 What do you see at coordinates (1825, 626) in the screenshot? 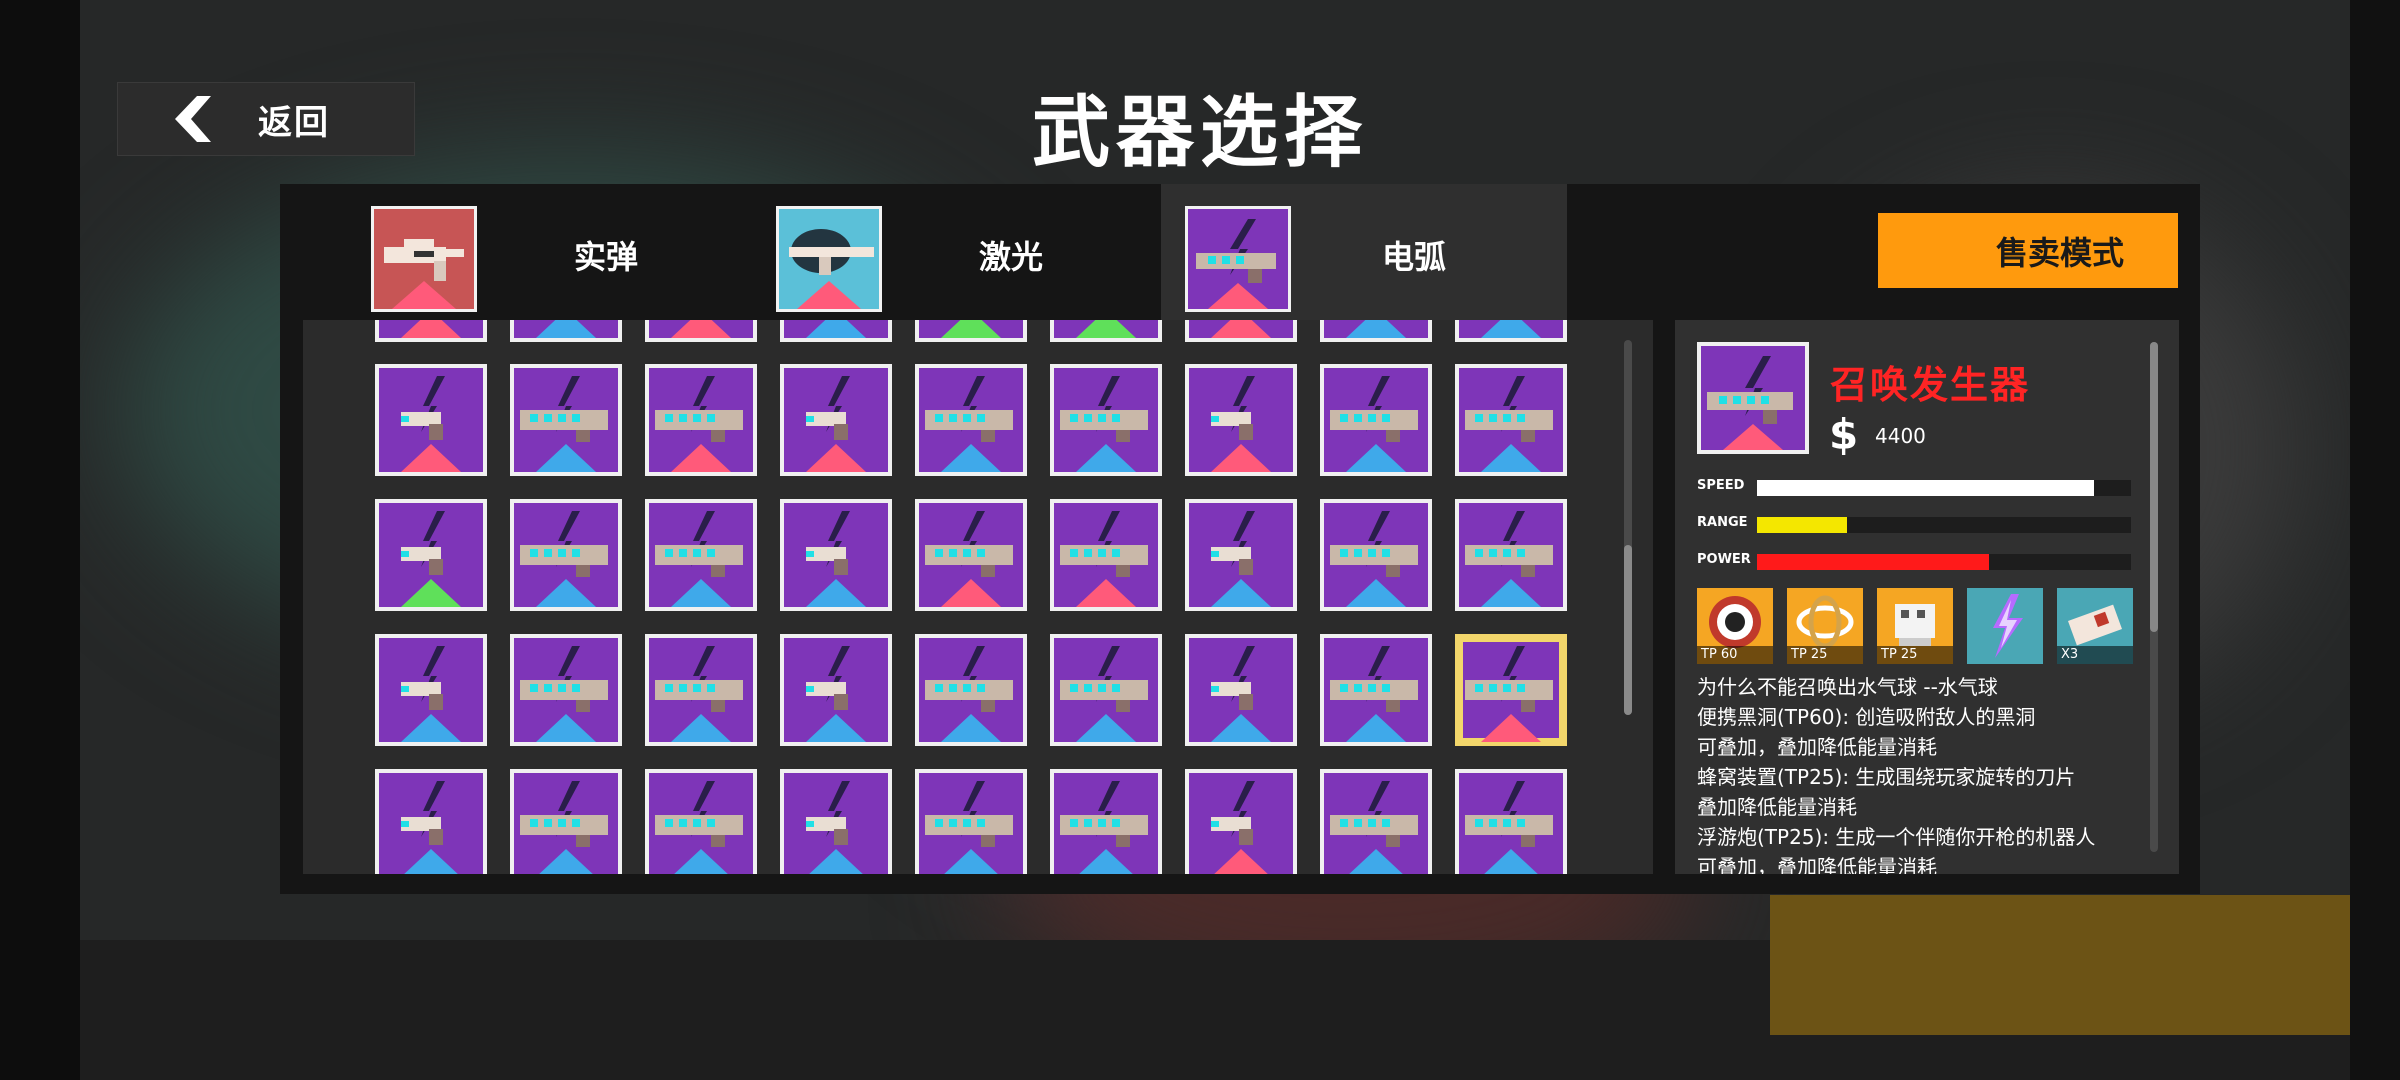
I see `hive-device-module-icon: TP 25` at bounding box center [1825, 626].